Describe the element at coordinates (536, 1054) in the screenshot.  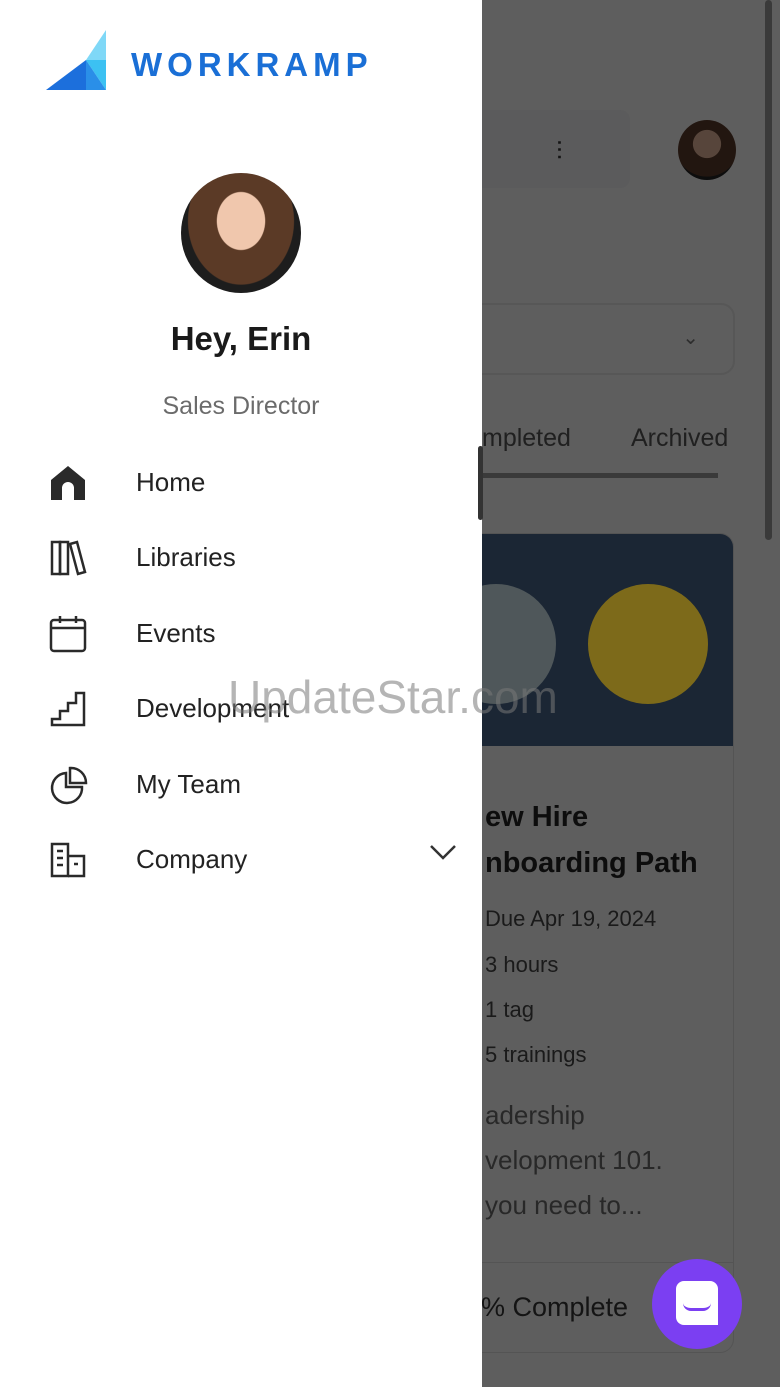
I see `card-trainings: 5 trainings` at that location.